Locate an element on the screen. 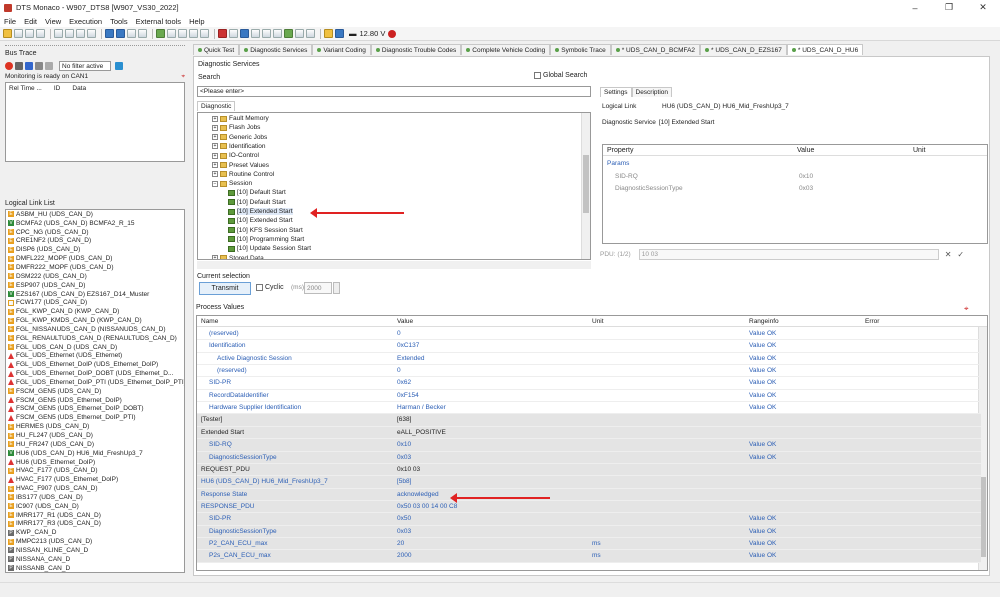 This screenshot has width=1000, height=597. logical-link-item: V HU6 (UDS_CAN_D) HU6_Mid_FreshUp3_7 is located at coordinates (95, 453).